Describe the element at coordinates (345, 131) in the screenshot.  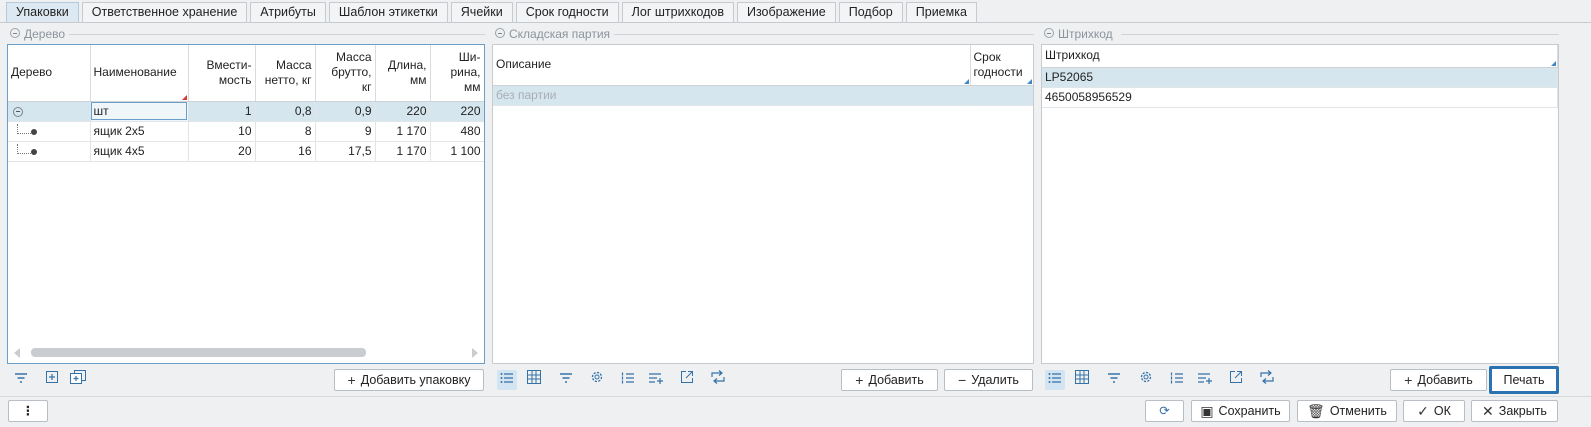
I see `gross-cell: 9` at that location.